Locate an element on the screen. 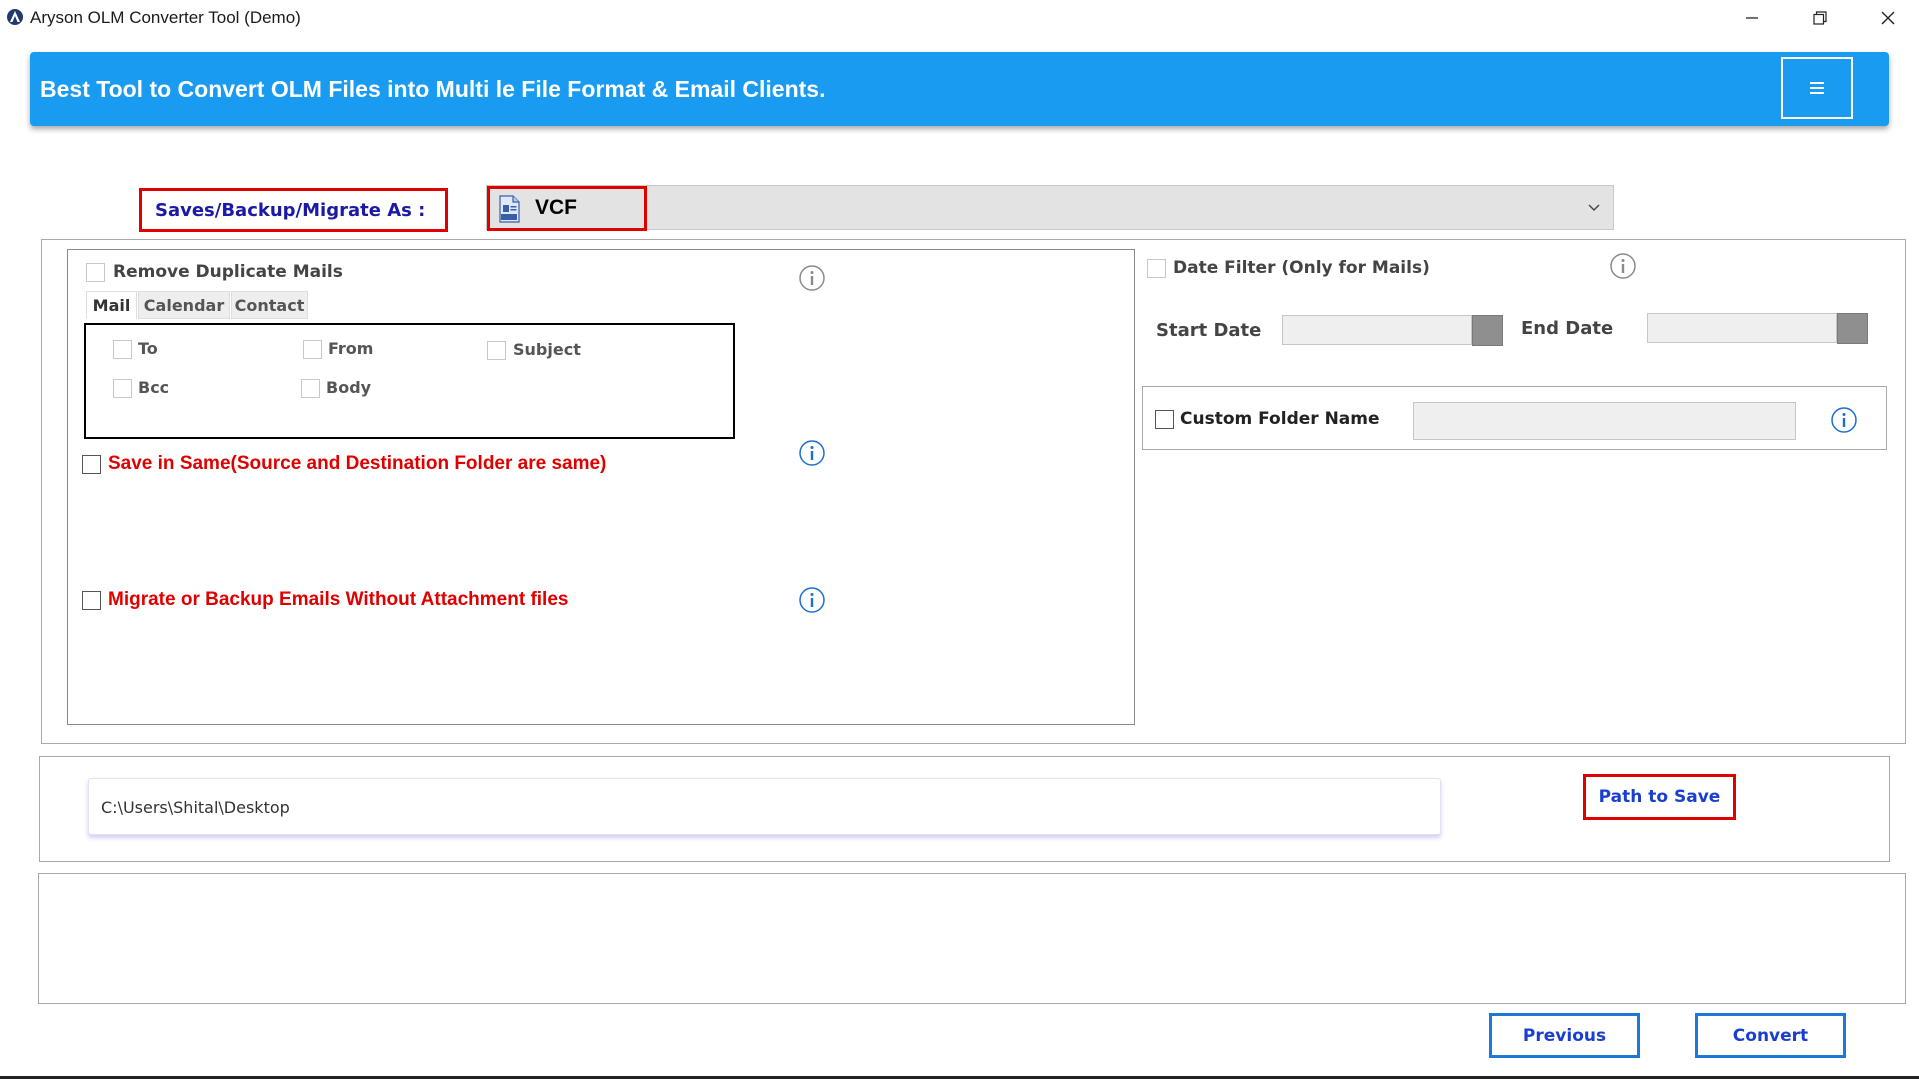 The width and height of the screenshot is (1919, 1079). destination-path-input: C:\Users\Shital\Desktop is located at coordinates (764, 806).